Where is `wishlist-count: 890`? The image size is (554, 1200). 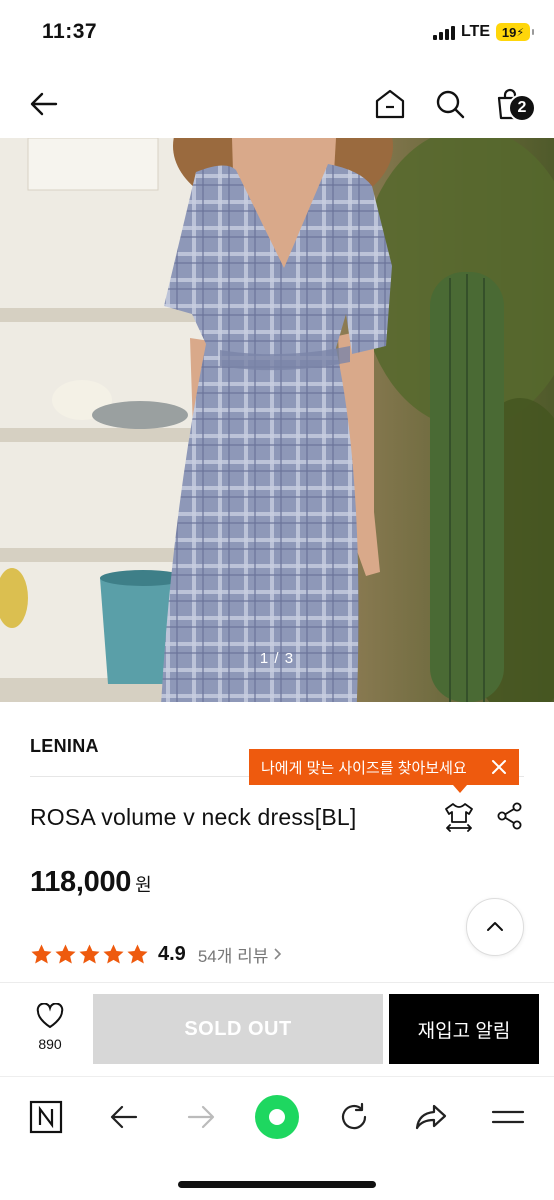
wishlist-count: 890 is located at coordinates (50, 1044).